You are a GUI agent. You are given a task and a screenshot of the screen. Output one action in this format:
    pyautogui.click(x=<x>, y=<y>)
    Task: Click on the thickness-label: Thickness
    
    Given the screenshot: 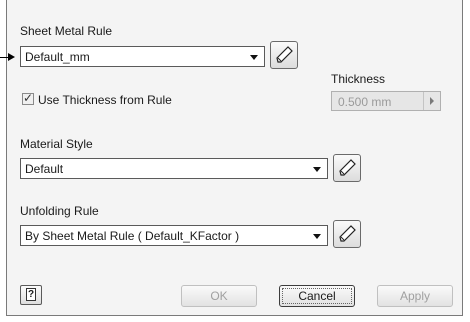 What is the action you would take?
    pyautogui.click(x=358, y=79)
    